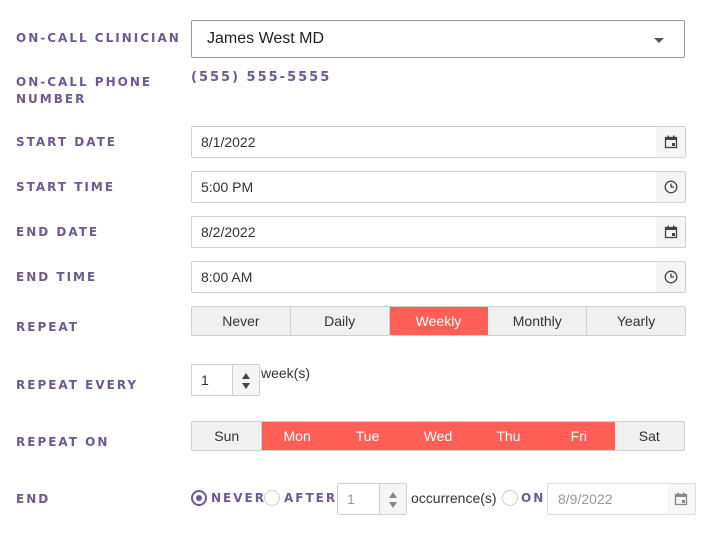  I want to click on start-date-picker: 8/1/2022, so click(438, 142).